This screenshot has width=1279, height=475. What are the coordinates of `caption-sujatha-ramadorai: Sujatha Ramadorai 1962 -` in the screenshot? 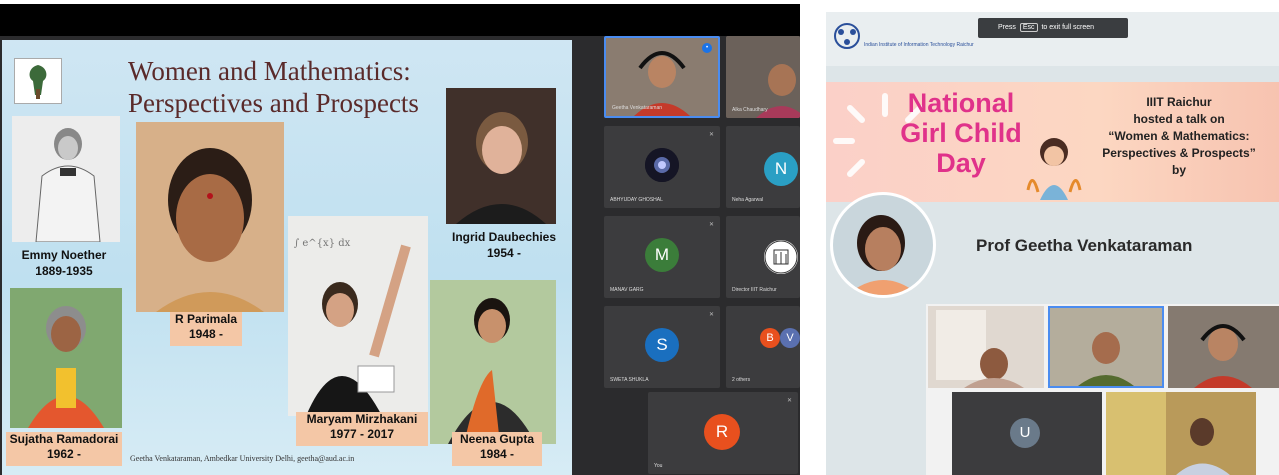 It's located at (64, 449).